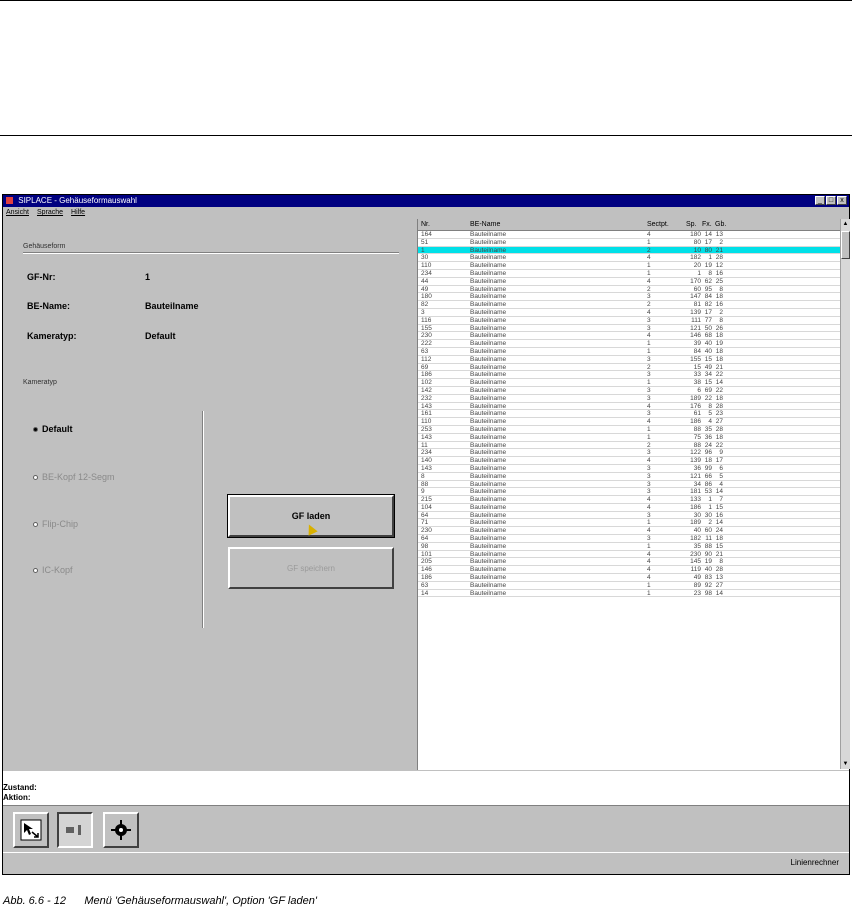 Image resolution: width=852 pixels, height=911 pixels. I want to click on row-nr: 230, so click(426, 336).